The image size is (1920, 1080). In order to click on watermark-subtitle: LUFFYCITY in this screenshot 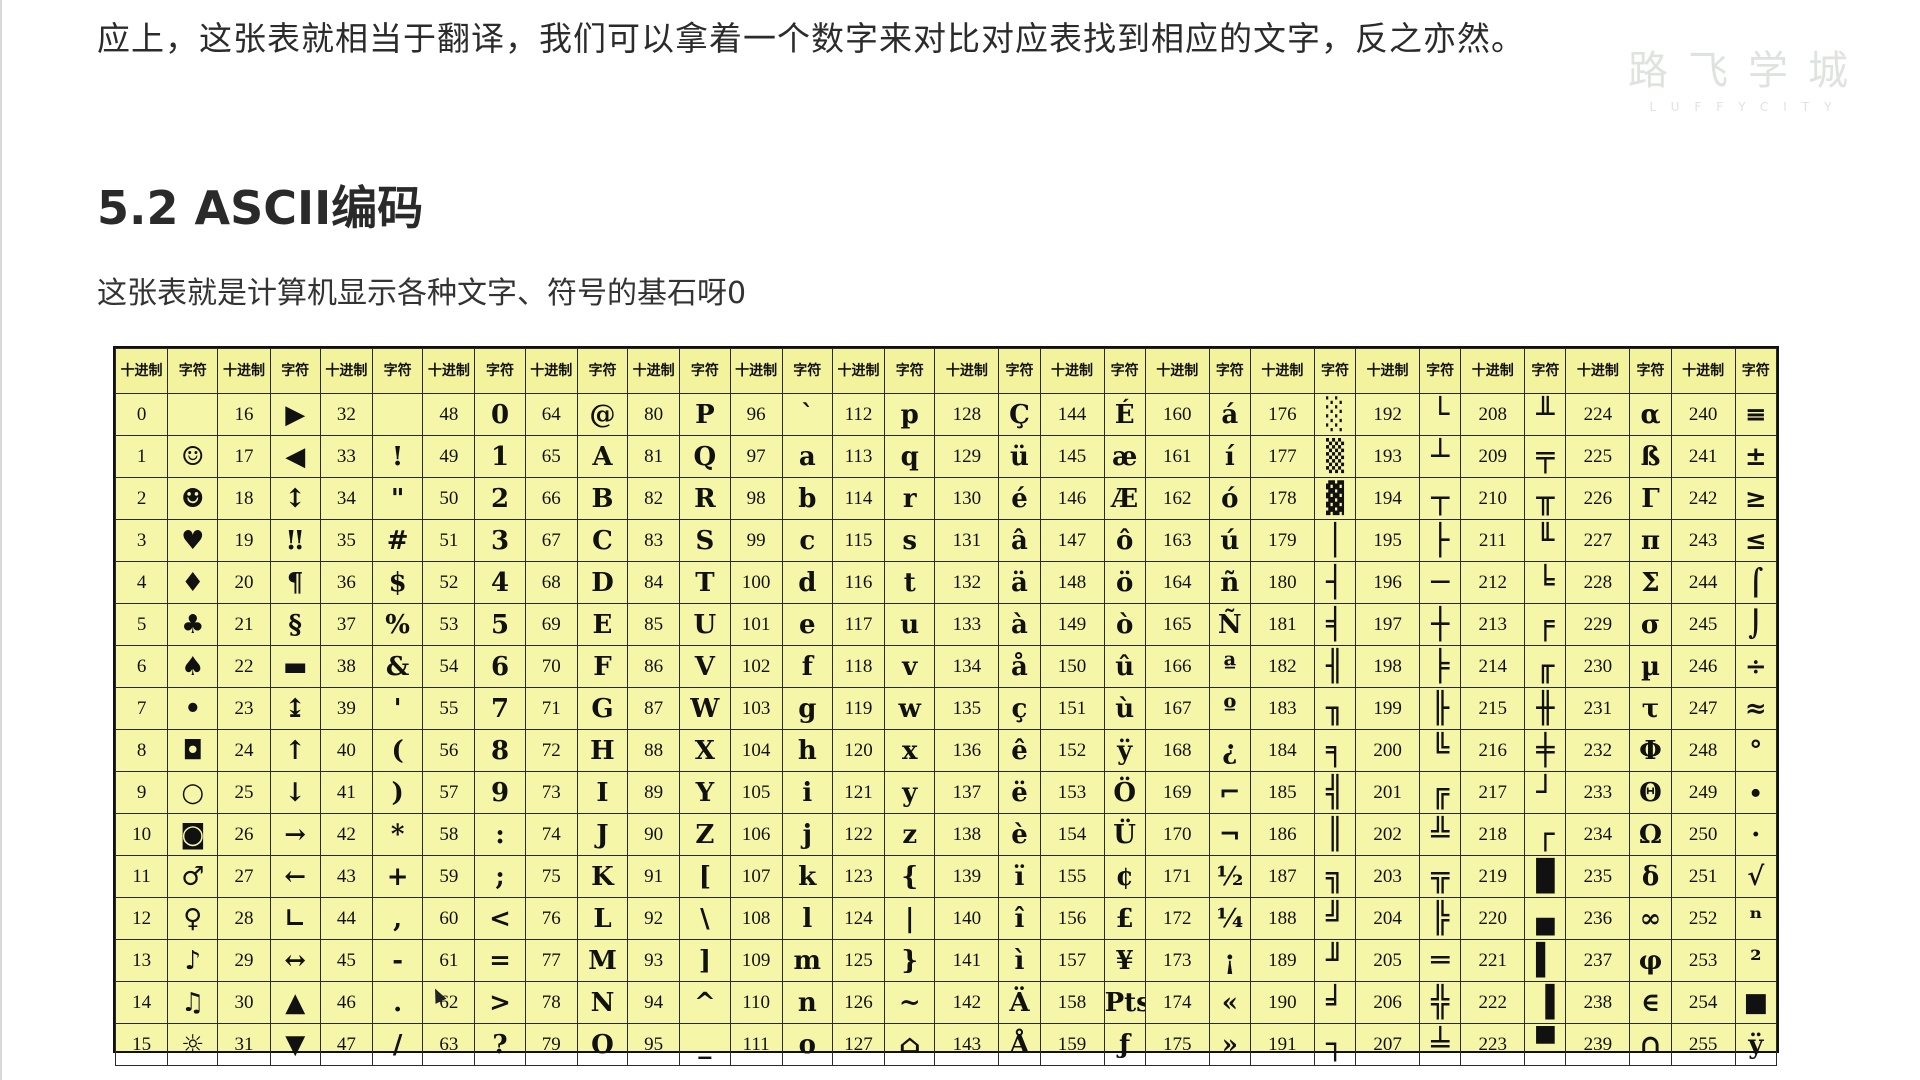, I will do `click(1748, 107)`.